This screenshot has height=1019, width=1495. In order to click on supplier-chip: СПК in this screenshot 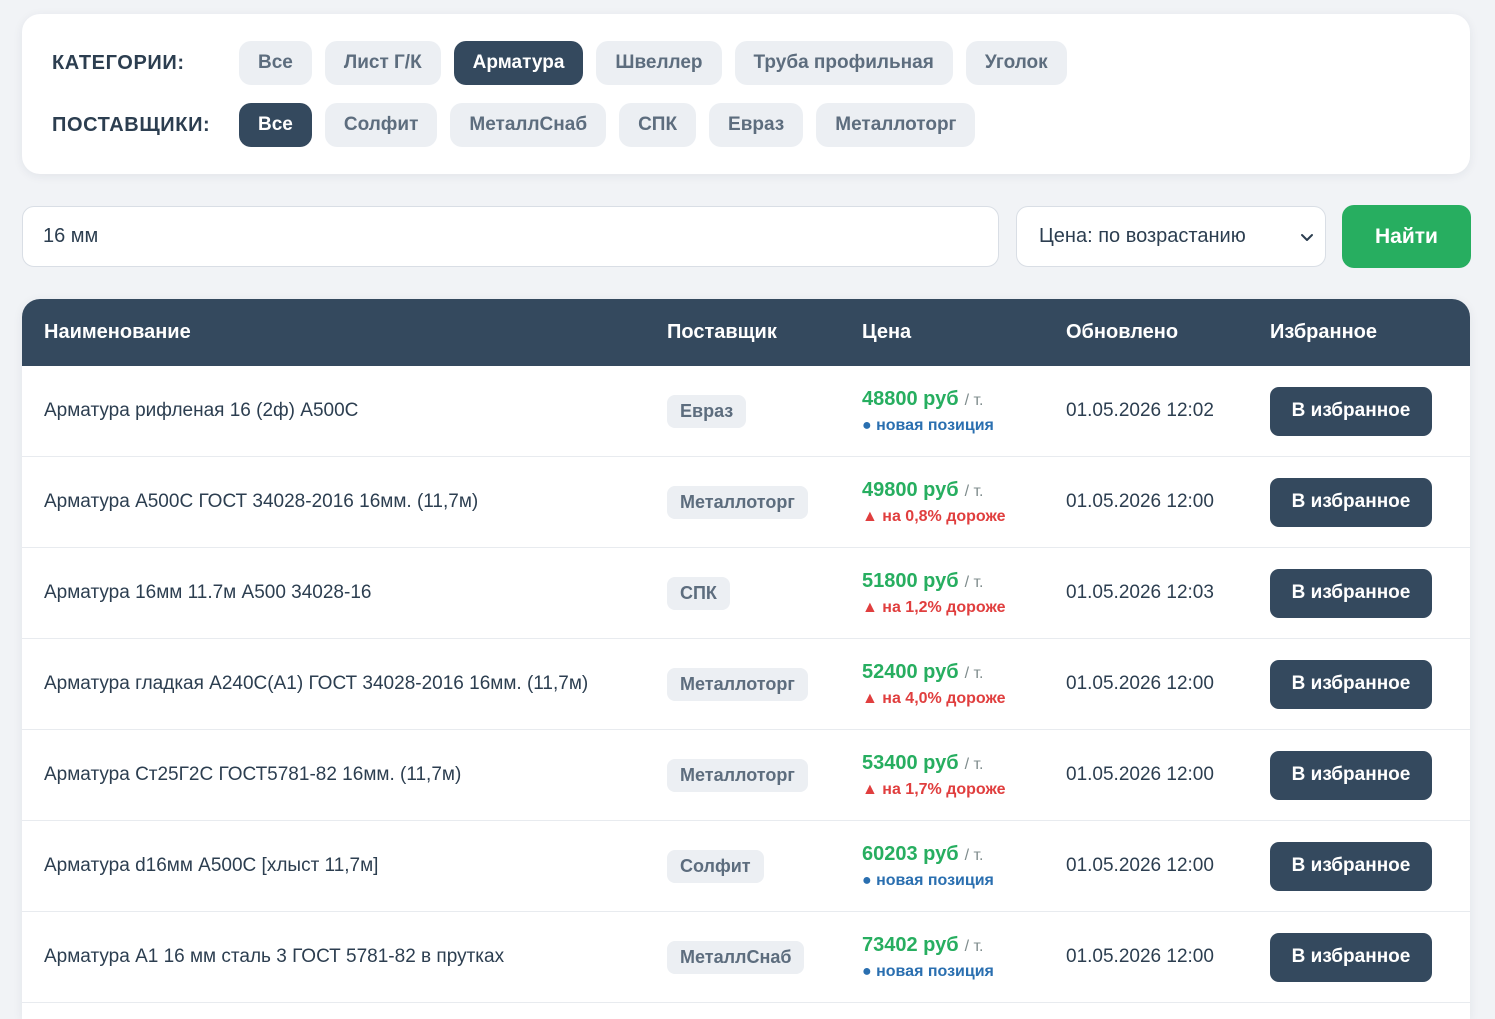, I will do `click(658, 125)`.